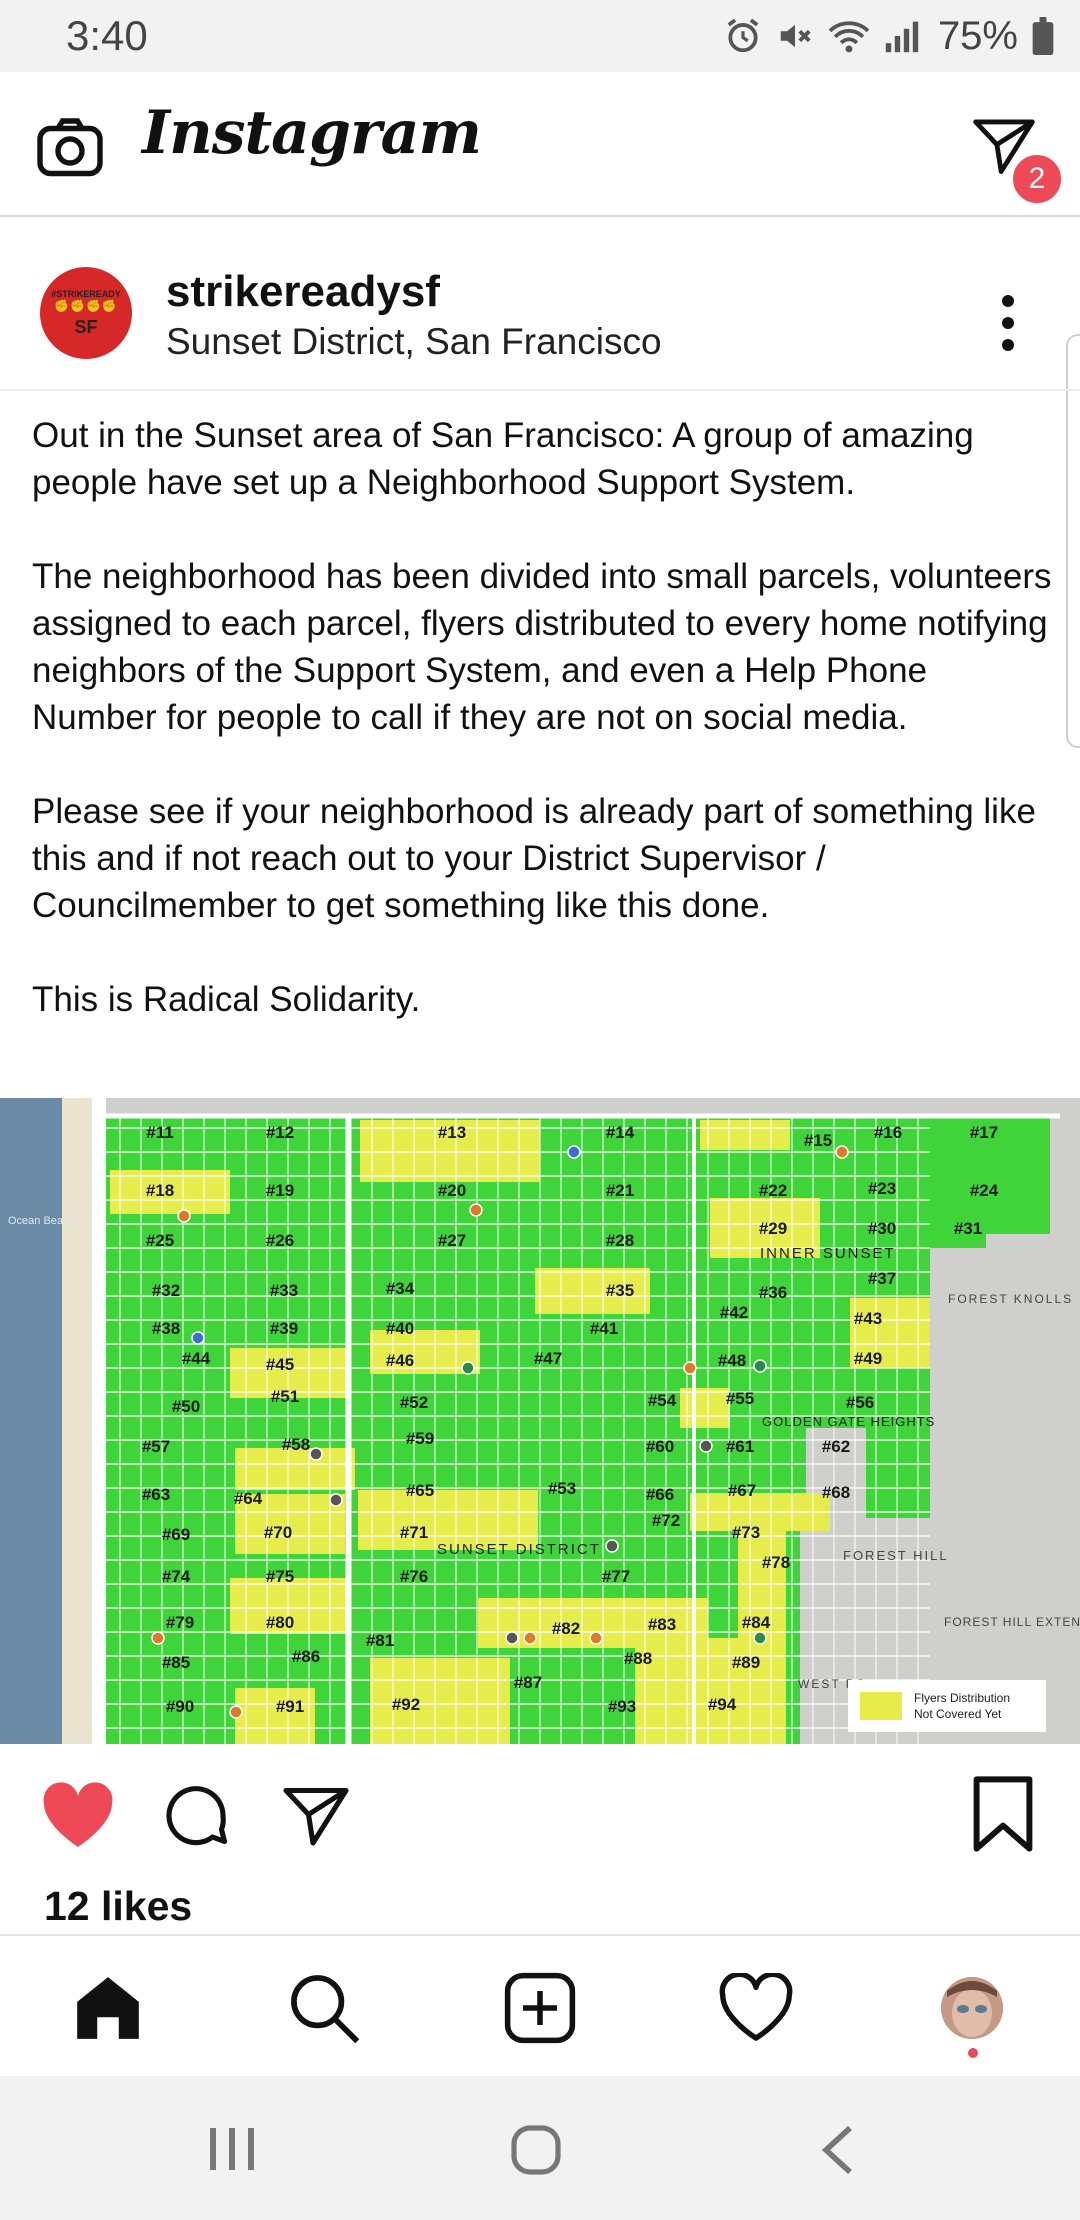  What do you see at coordinates (86, 293) in the screenshot?
I see `avatar-text-top: #STRIKEREADY` at bounding box center [86, 293].